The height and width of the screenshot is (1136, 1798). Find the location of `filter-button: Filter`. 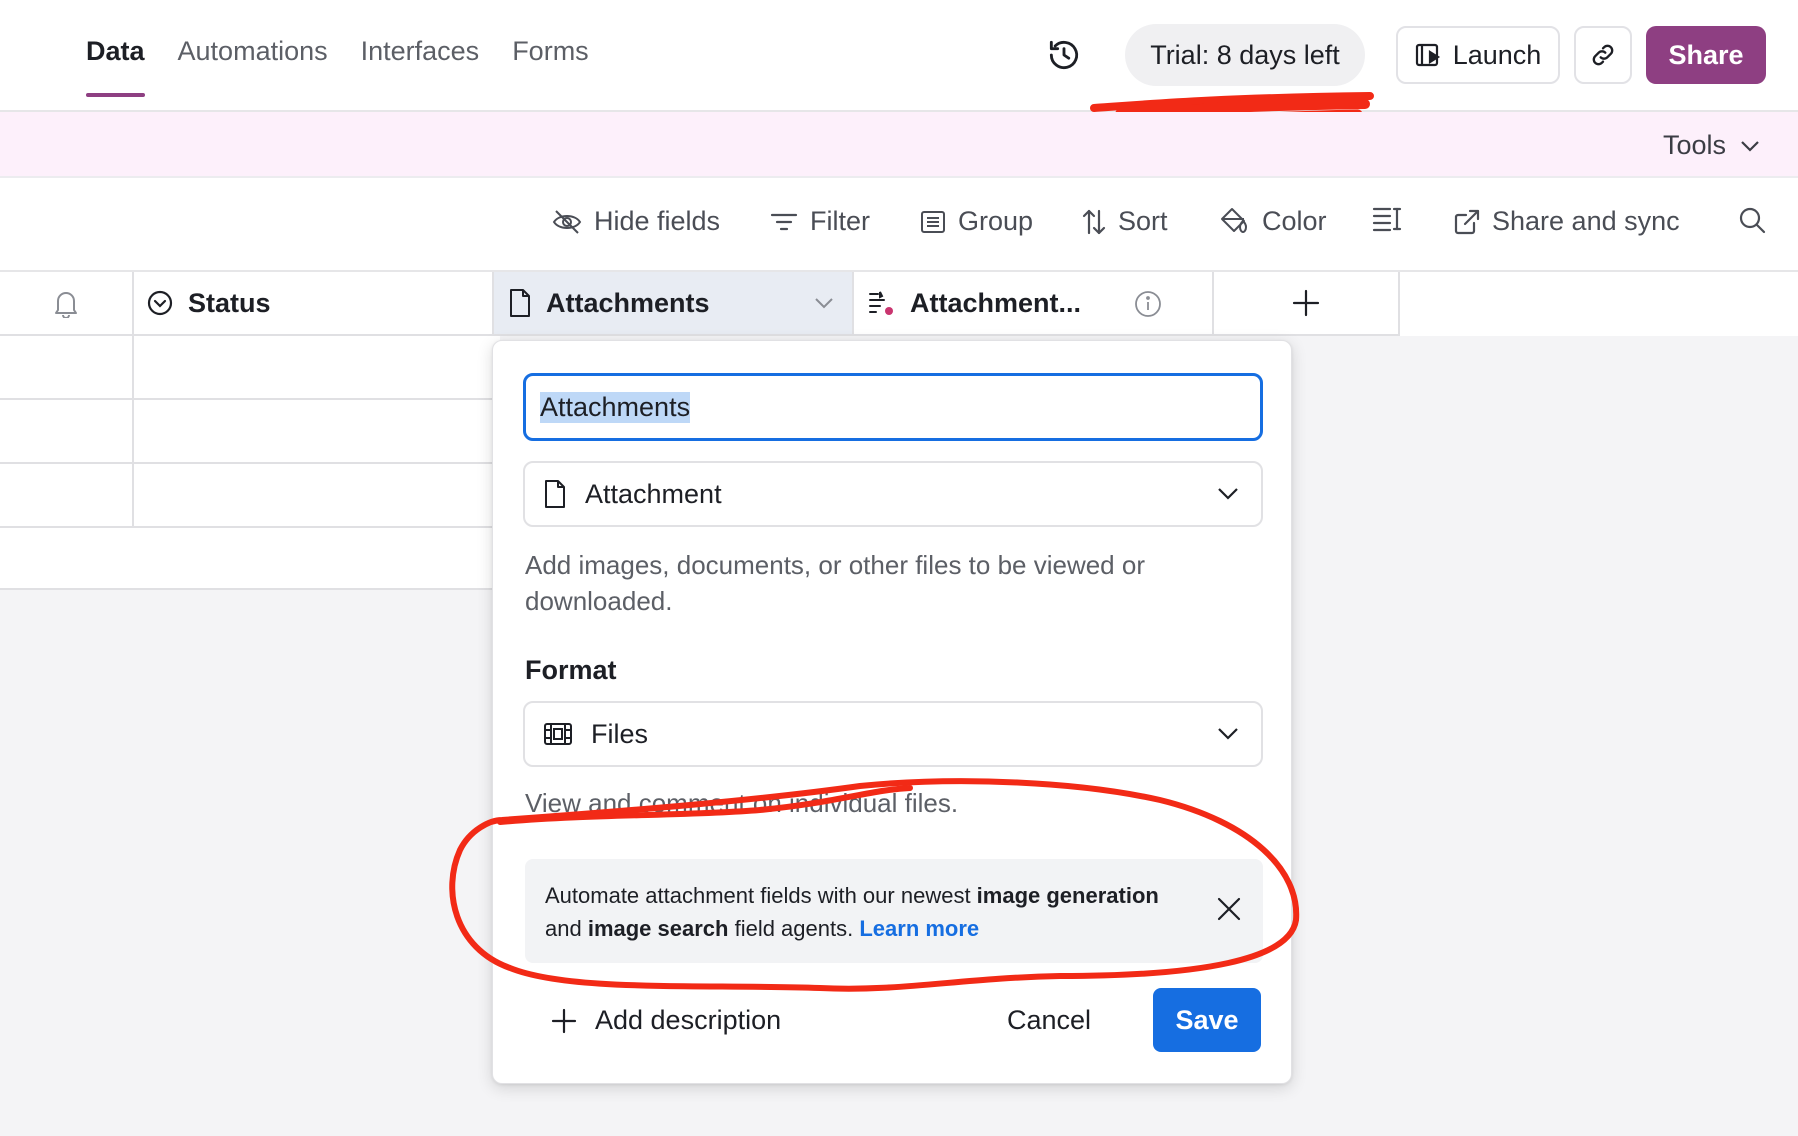

filter-button: Filter is located at coordinates (820, 221).